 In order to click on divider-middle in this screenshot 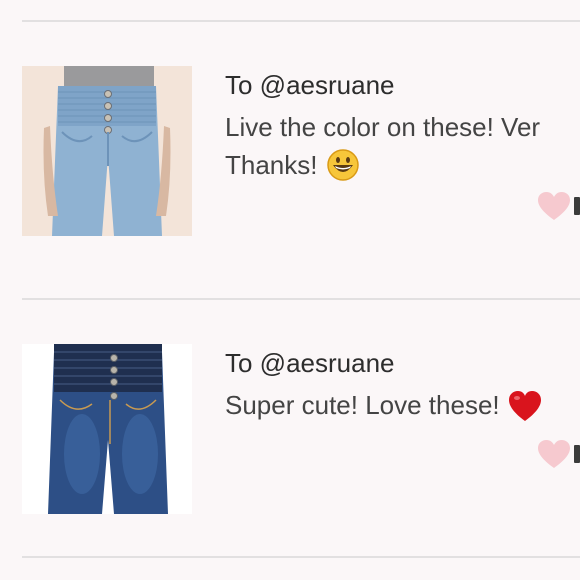, I will do `click(301, 299)`.